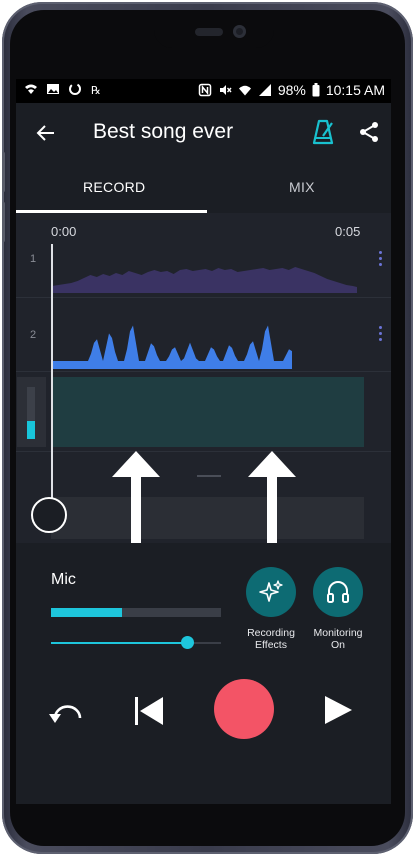  I want to click on front-camera, so click(239, 31).